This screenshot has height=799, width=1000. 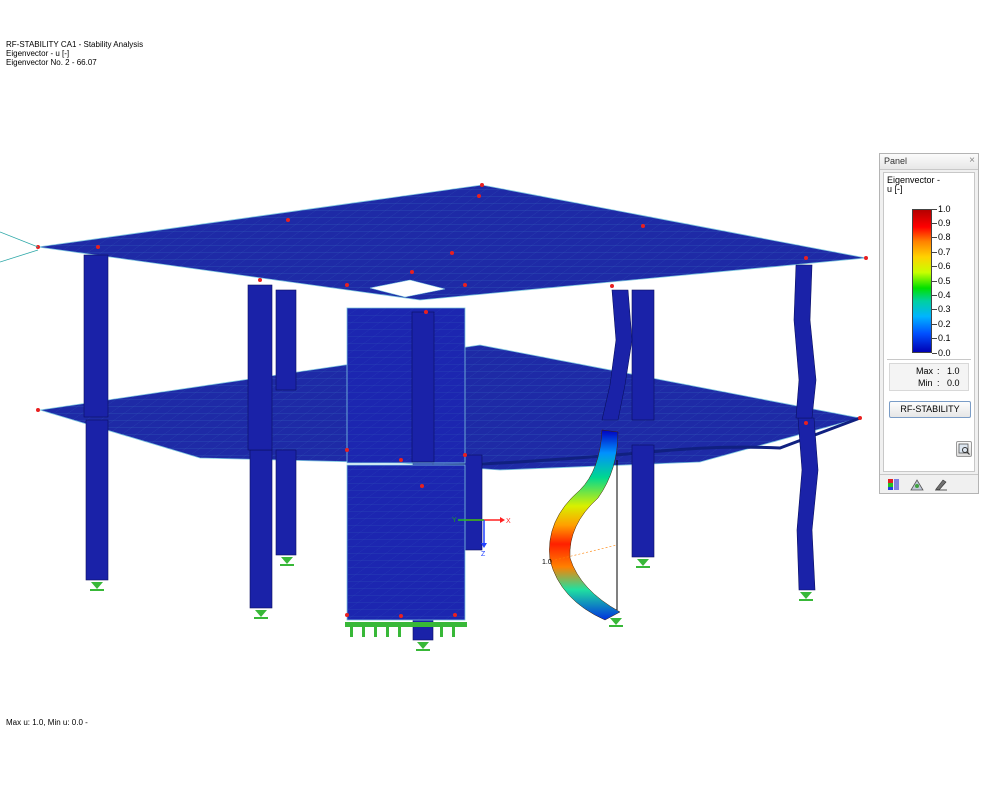 I want to click on y-axis-label: Y, so click(x=454, y=520).